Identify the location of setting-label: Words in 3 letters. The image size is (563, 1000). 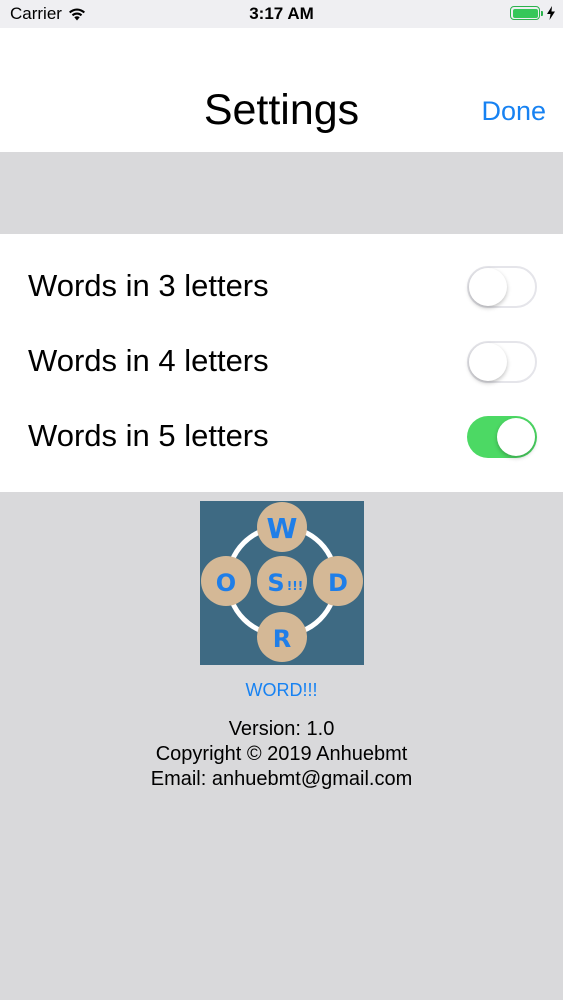
(148, 285).